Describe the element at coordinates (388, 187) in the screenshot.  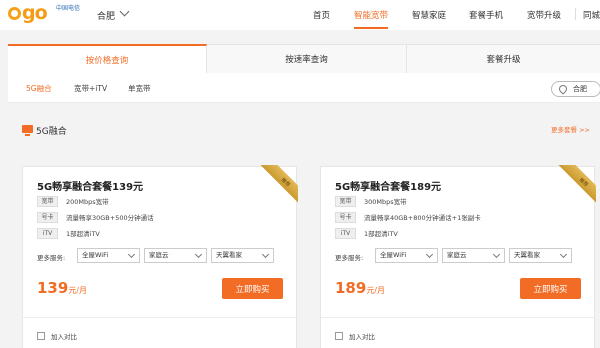
I see `plan-title: 5G畅享融合套餐189元` at that location.